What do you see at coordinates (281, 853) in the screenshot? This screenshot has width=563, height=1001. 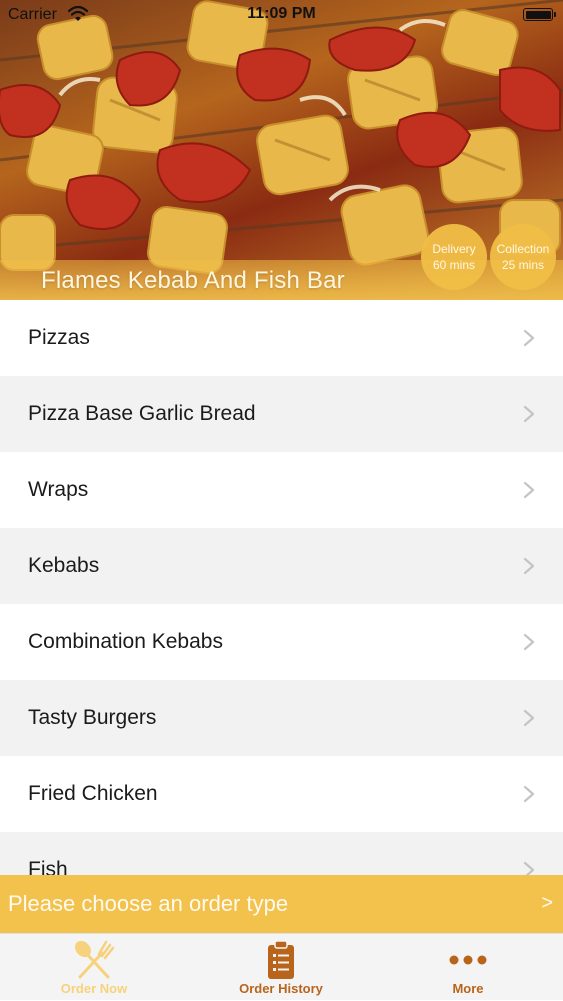 I see `menu-category-row: Fish` at bounding box center [281, 853].